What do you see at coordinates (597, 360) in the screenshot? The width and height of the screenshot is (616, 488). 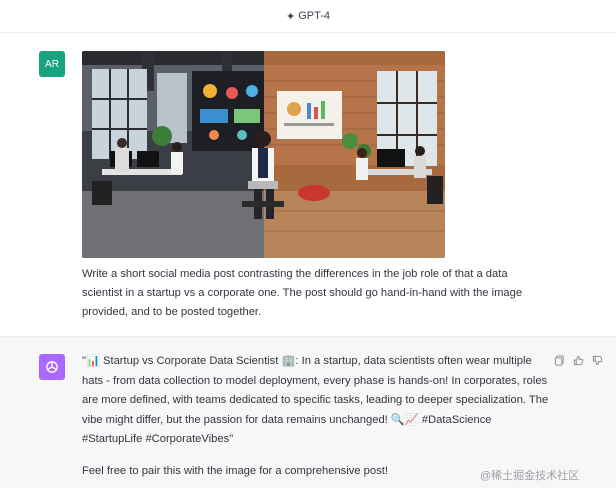 I see `thumbs-down-icon` at bounding box center [597, 360].